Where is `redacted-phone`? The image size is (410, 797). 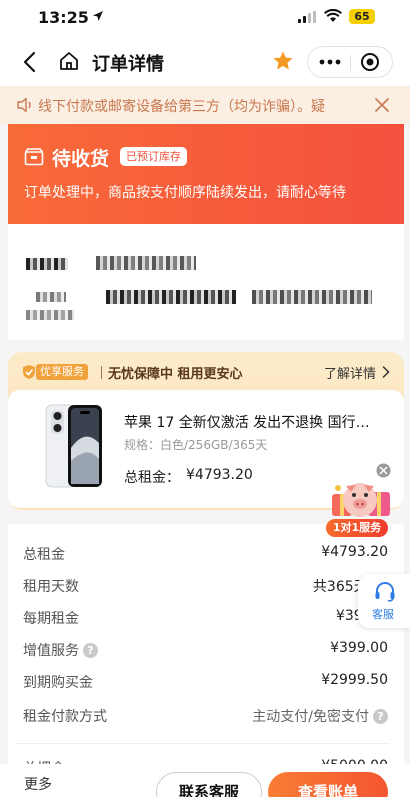
redacted-phone is located at coordinates (146, 263).